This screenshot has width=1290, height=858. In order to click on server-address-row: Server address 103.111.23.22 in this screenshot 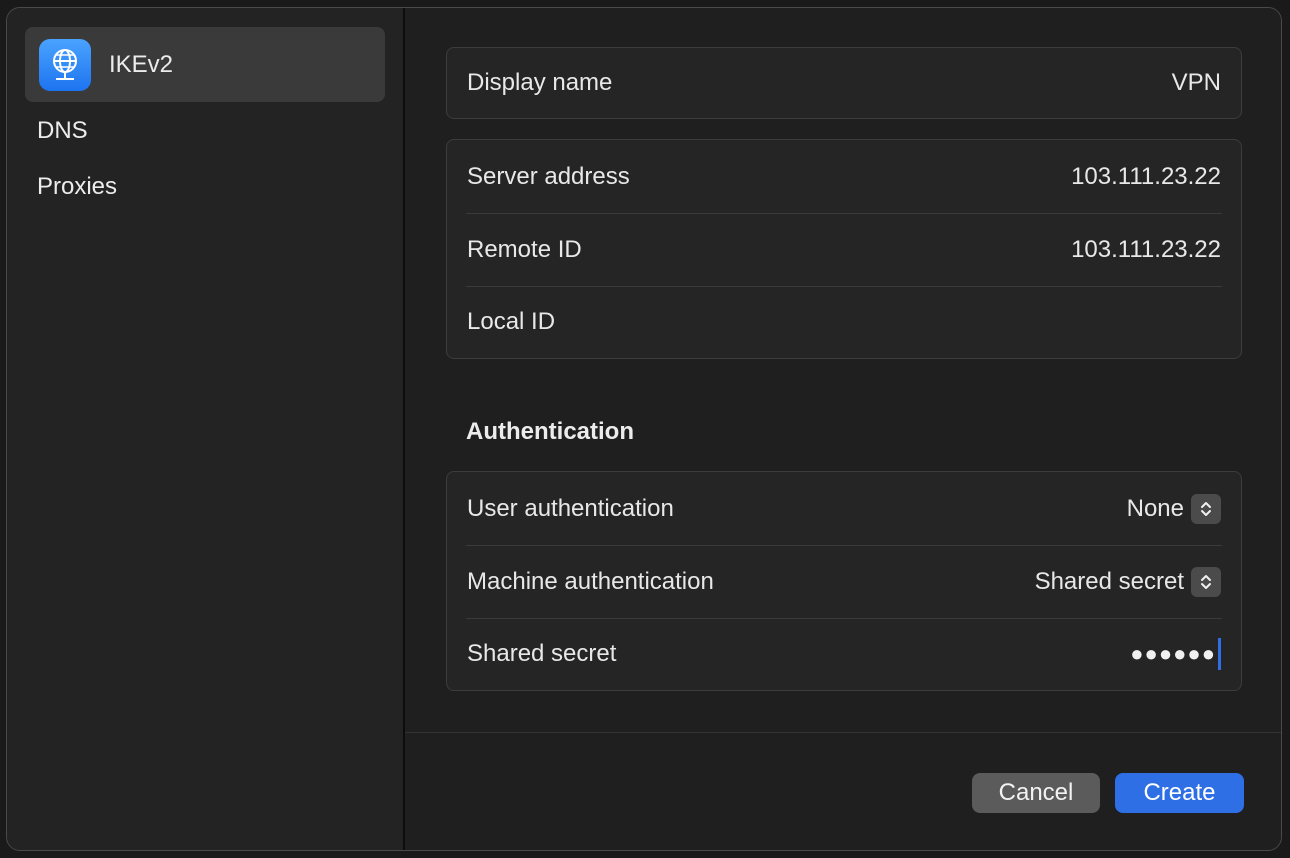, I will do `click(844, 176)`.